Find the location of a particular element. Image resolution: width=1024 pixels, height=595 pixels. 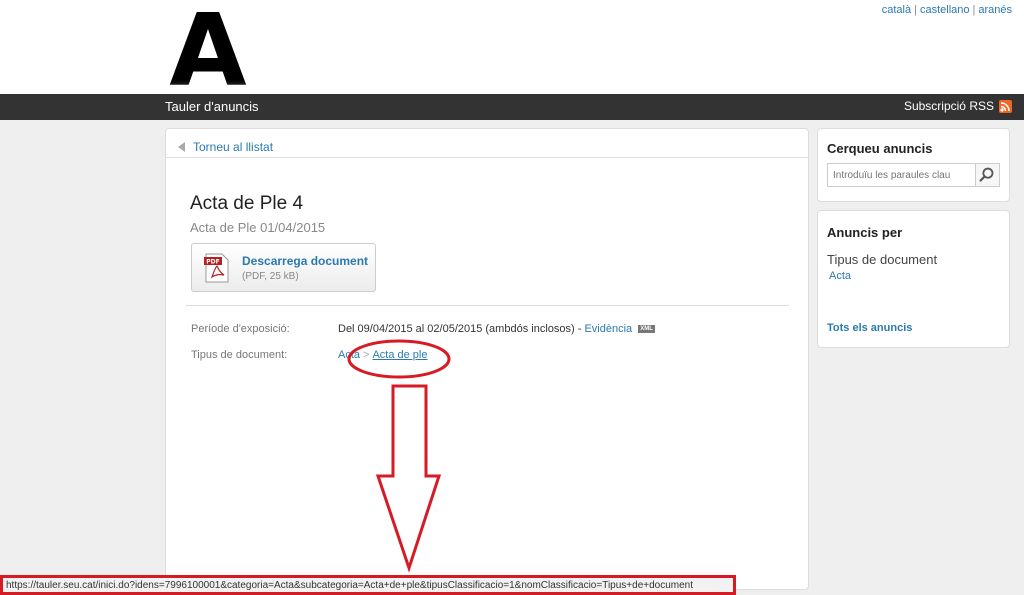

download-document-button: PDF Descarrega document (PDF, 25 kB) is located at coordinates (283, 267).